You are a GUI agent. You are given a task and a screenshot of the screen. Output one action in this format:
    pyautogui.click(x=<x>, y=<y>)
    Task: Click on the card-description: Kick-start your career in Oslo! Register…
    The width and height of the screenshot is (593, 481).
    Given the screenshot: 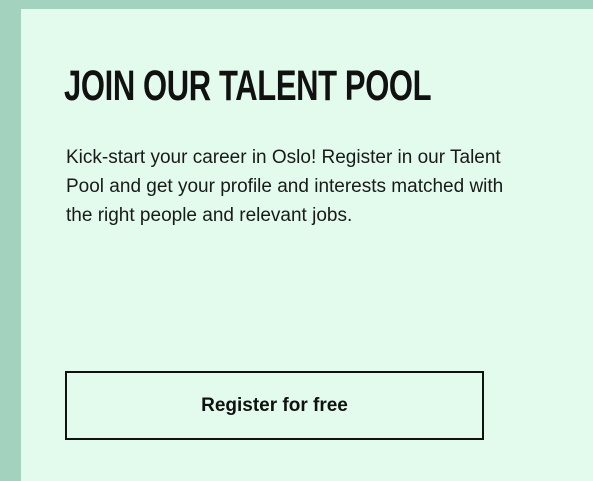 What is the action you would take?
    pyautogui.click(x=285, y=186)
    